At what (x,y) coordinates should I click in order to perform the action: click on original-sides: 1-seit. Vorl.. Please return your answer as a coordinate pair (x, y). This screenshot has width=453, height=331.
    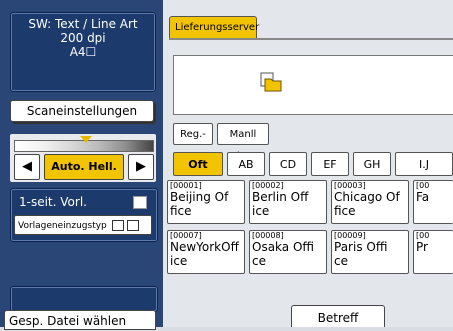
    Looking at the image, I should click on (84, 203).